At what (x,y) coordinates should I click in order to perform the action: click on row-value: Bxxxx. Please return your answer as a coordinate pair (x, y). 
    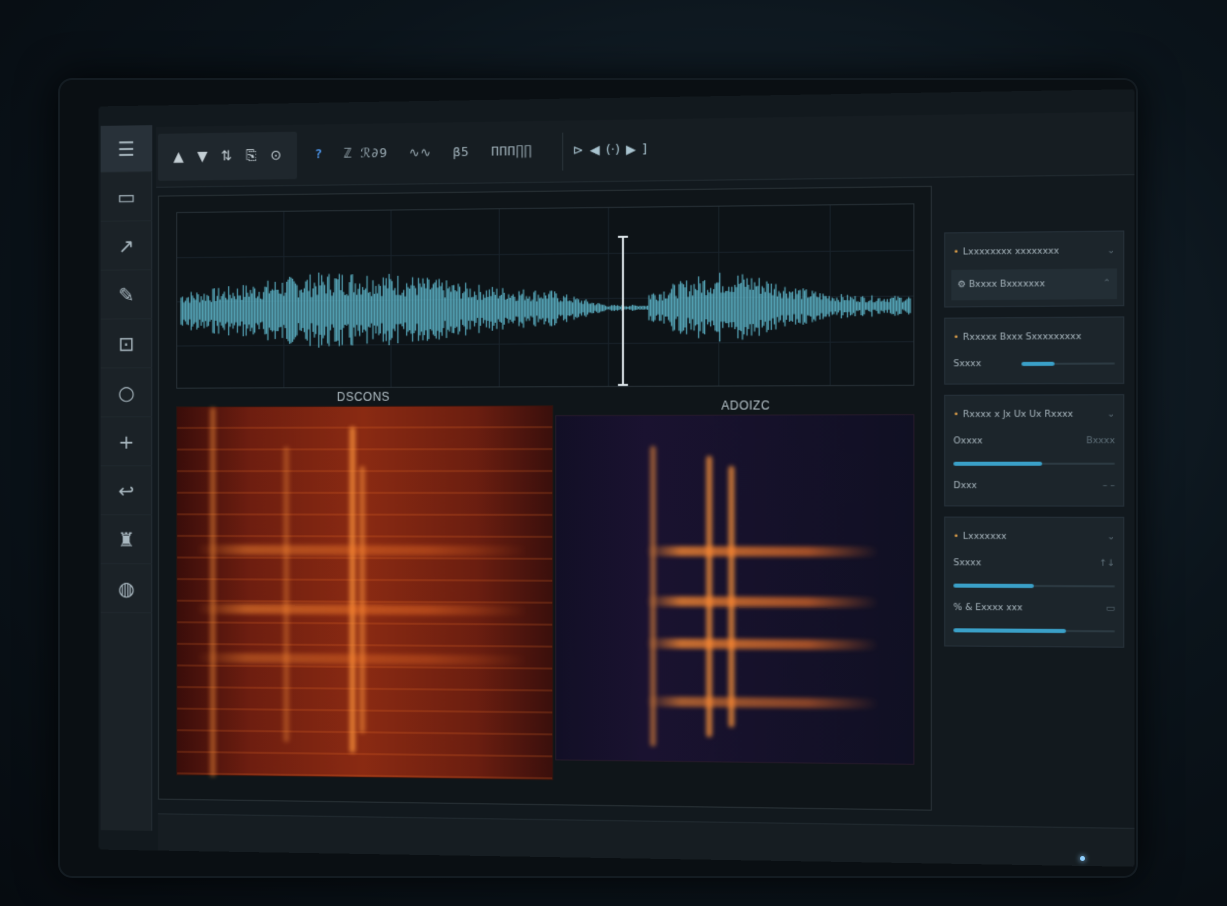
    Looking at the image, I should click on (1100, 441).